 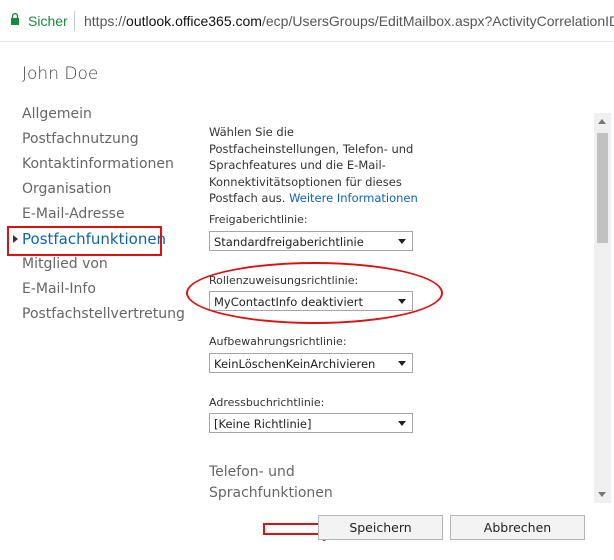 What do you see at coordinates (258, 219) in the screenshot?
I see `sharing-policy-label: Freigaberichtlinie:` at bounding box center [258, 219].